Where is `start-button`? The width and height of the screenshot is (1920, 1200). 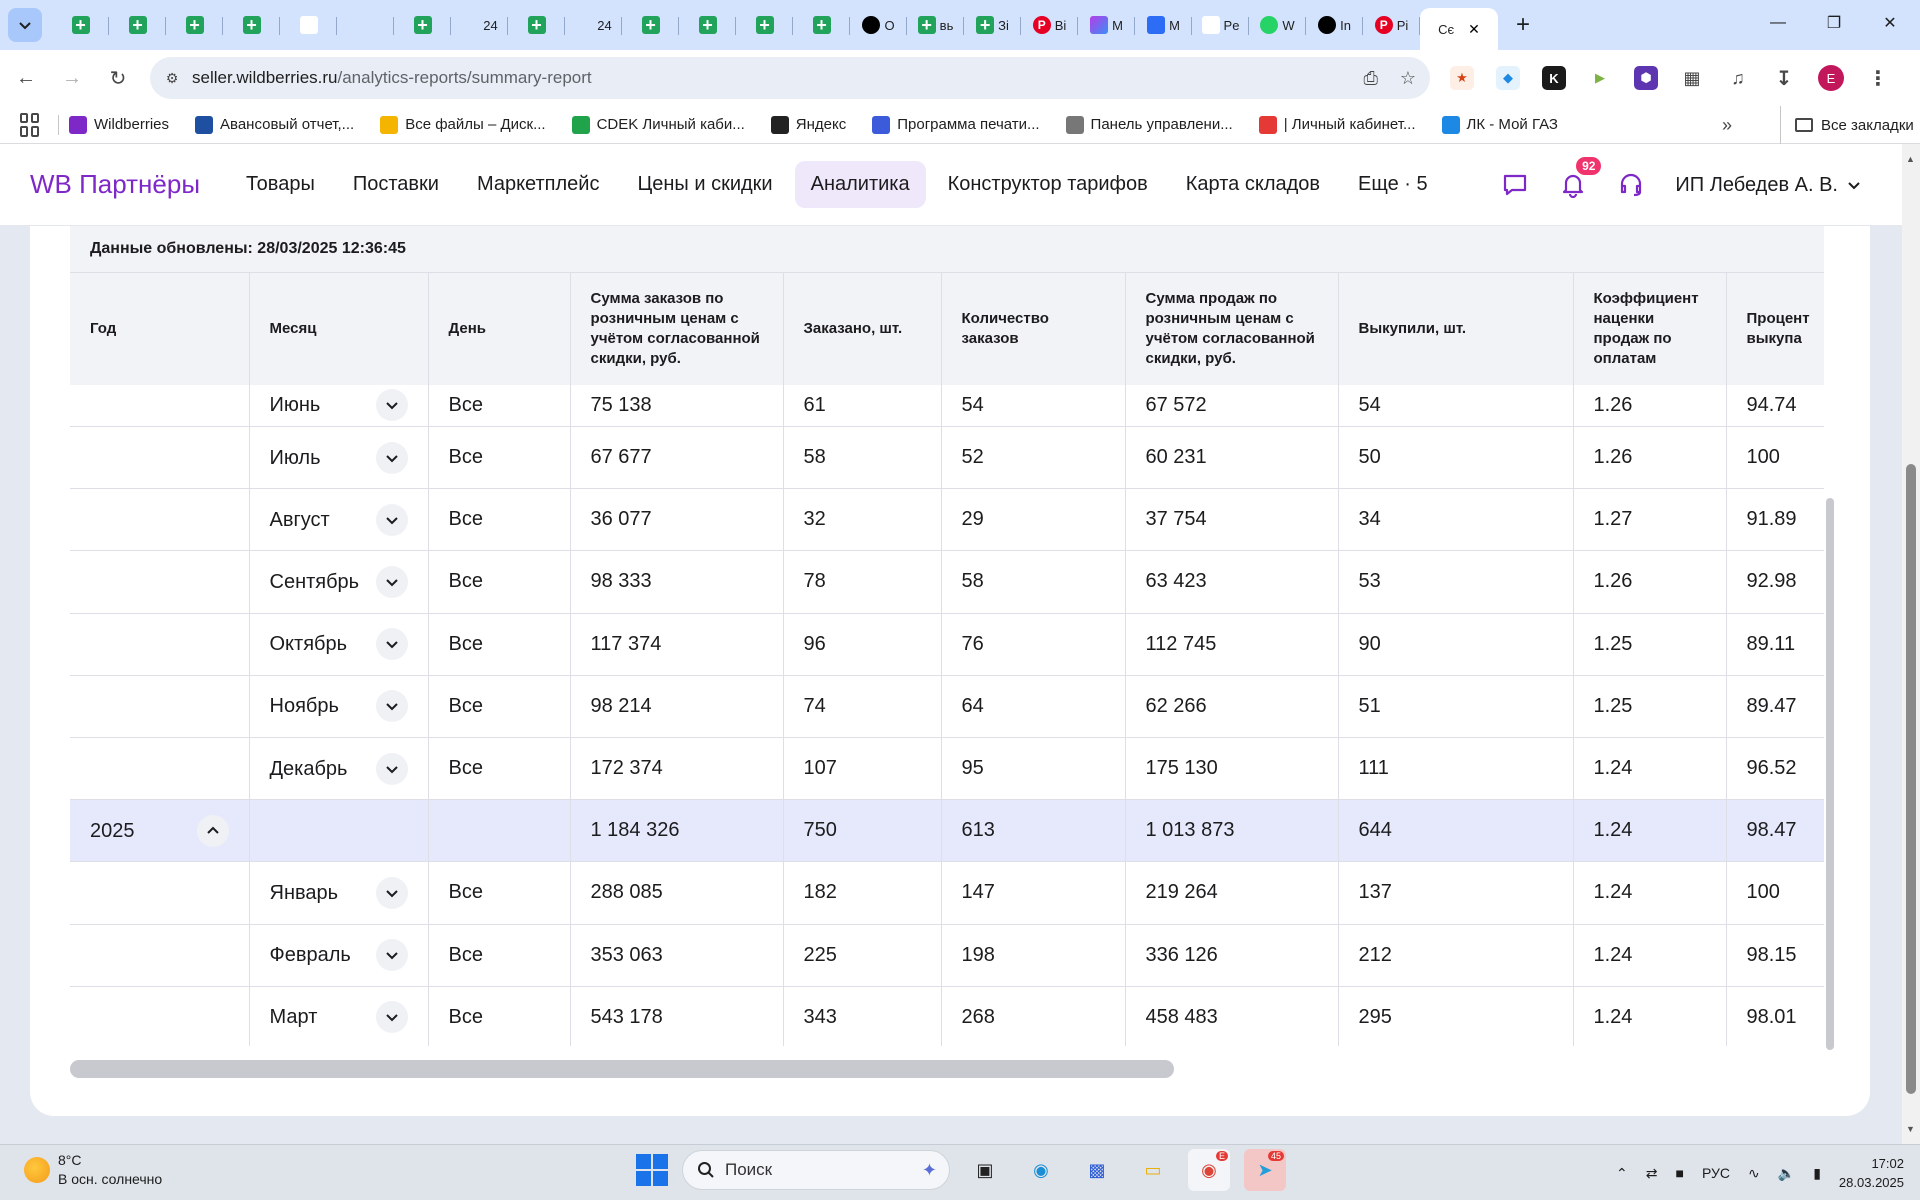
start-button is located at coordinates (652, 1170).